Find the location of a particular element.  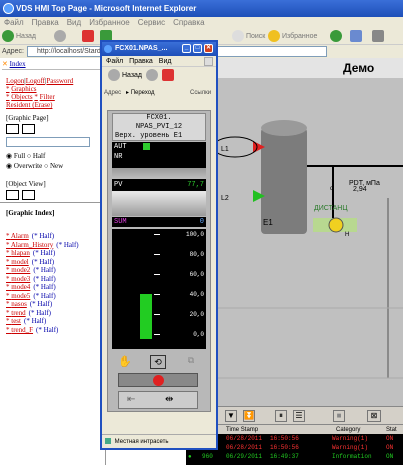

alarm-date: 06/28/2011 is located at coordinates (244, 447).